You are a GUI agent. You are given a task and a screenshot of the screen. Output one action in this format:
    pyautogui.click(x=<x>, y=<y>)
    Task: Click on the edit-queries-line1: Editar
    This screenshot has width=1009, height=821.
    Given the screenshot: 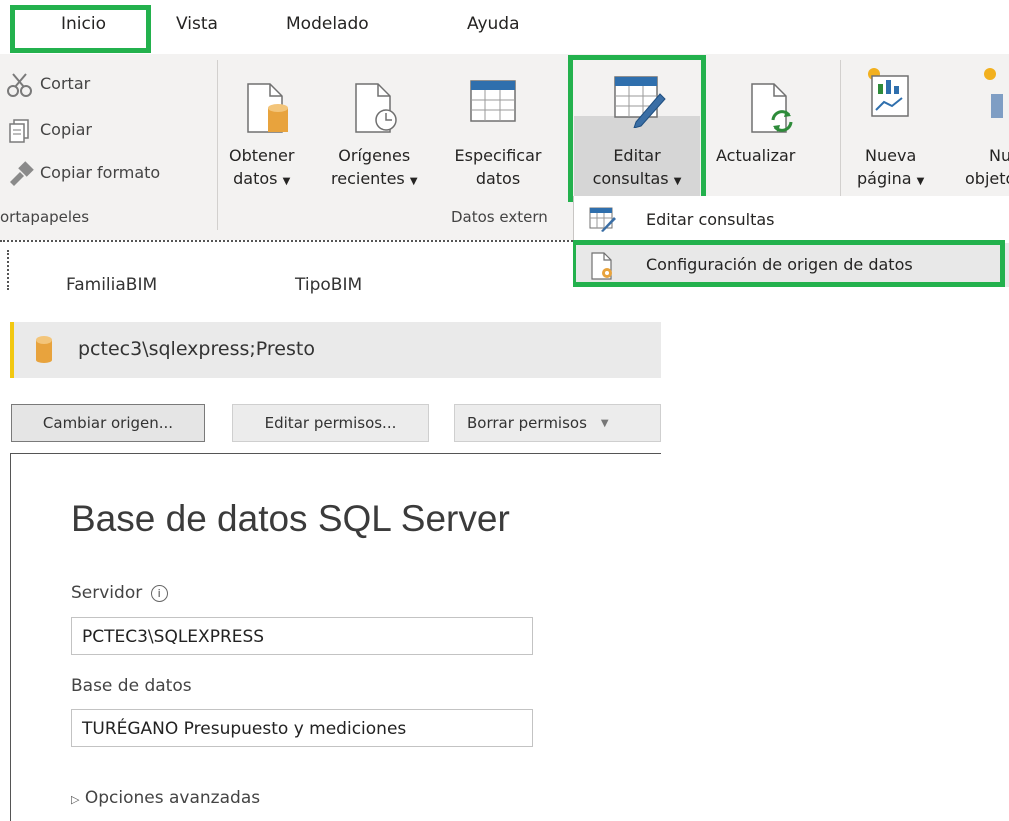 What is the action you would take?
    pyautogui.click(x=637, y=155)
    